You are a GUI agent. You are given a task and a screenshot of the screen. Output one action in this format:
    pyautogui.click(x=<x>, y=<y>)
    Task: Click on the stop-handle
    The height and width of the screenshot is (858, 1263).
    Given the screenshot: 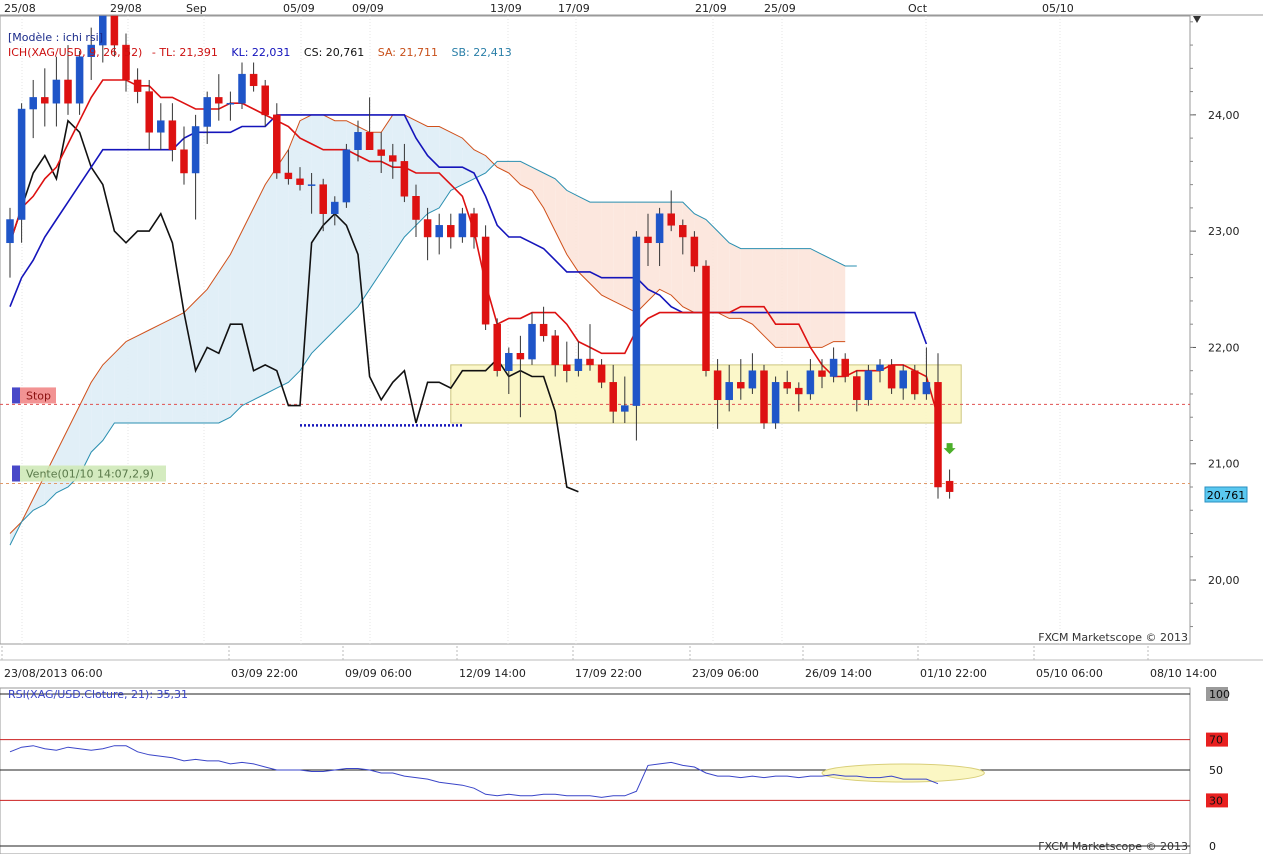 What is the action you would take?
    pyautogui.click(x=16, y=395)
    